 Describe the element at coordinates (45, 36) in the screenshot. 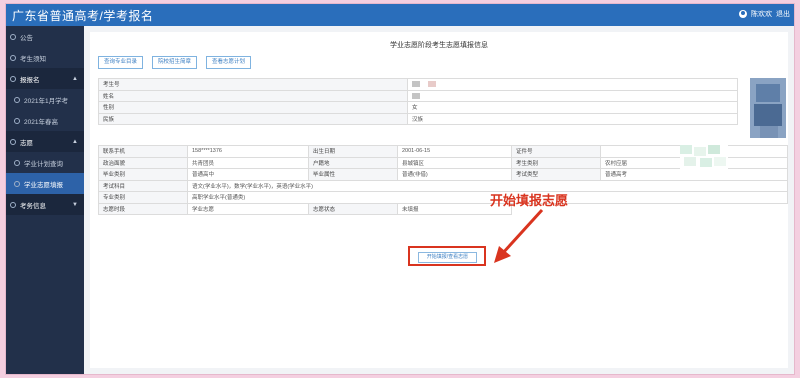

I see `sidebar-item-notice: 公告` at that location.